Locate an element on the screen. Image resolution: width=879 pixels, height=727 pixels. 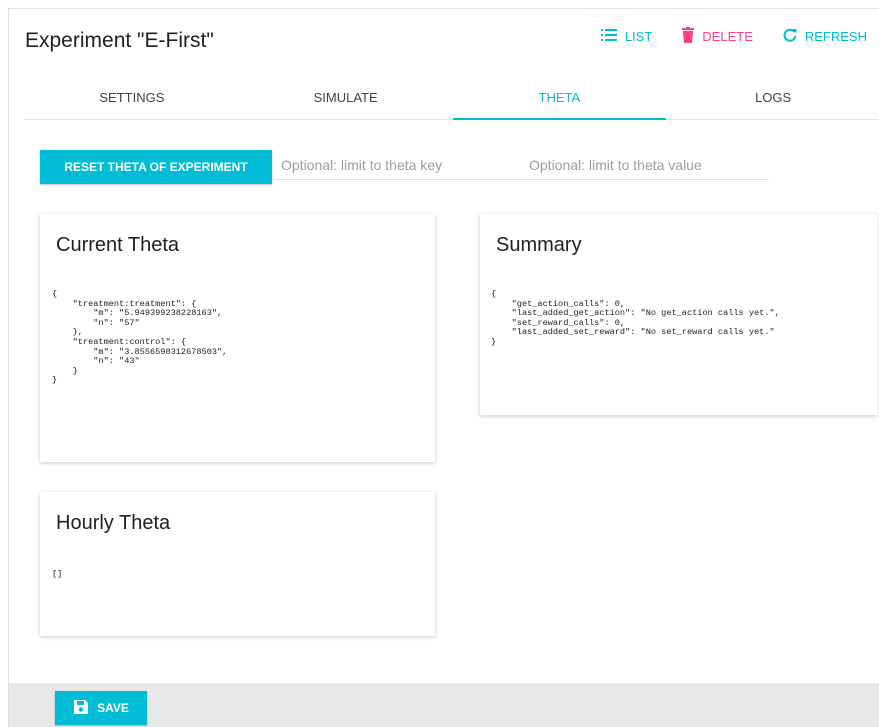
delete-button: DELETE is located at coordinates (717, 36).